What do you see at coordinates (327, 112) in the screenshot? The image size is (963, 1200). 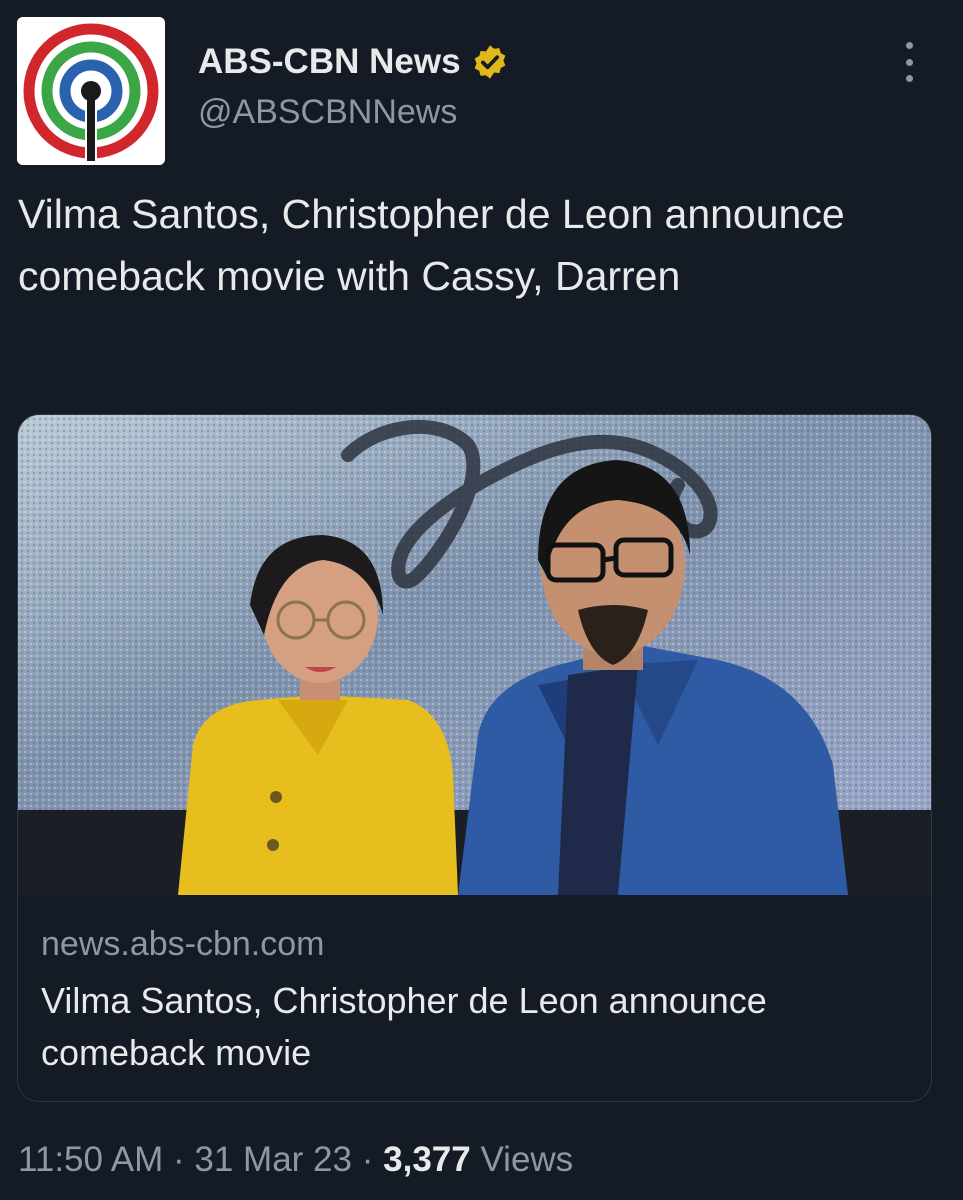 I see `account-handle: @ABSCBNNews` at bounding box center [327, 112].